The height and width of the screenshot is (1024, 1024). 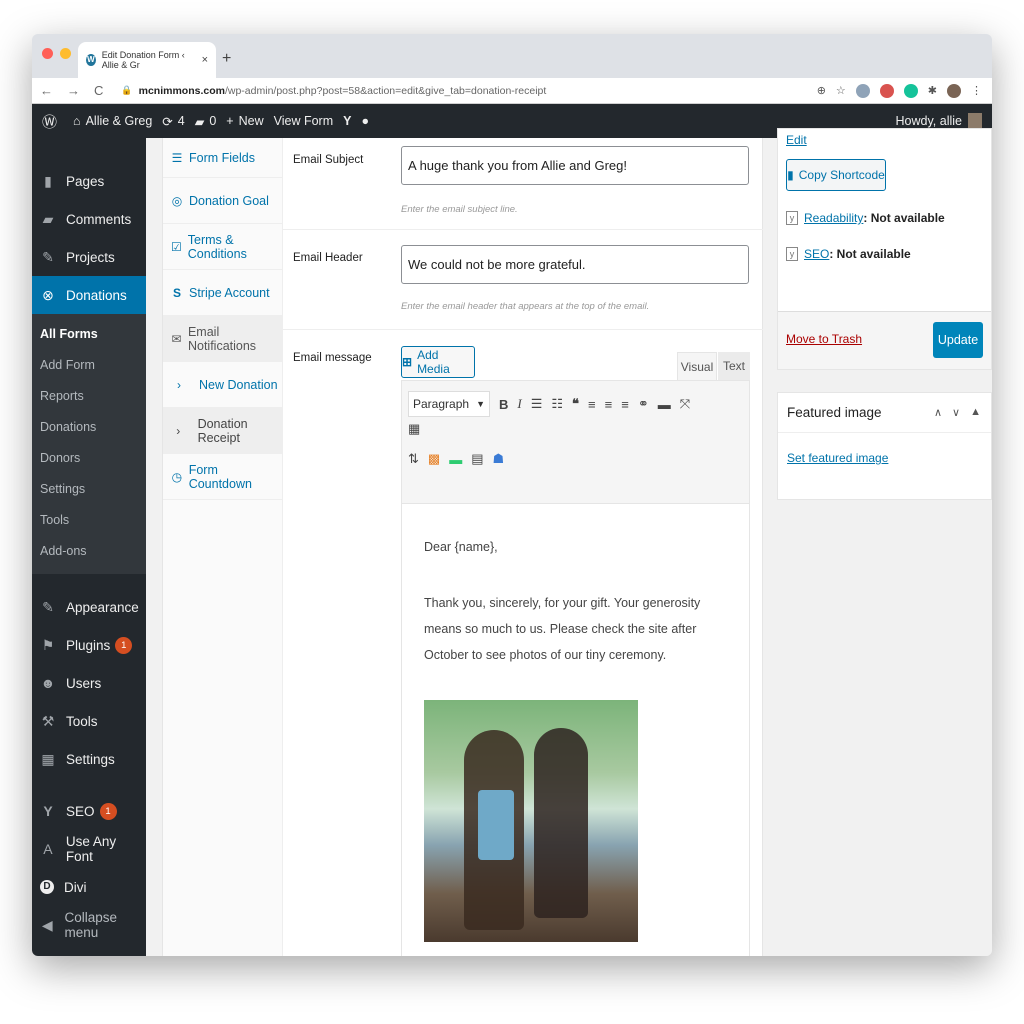 What do you see at coordinates (477, 459) in the screenshot?
I see `document-icon: ▤` at bounding box center [477, 459].